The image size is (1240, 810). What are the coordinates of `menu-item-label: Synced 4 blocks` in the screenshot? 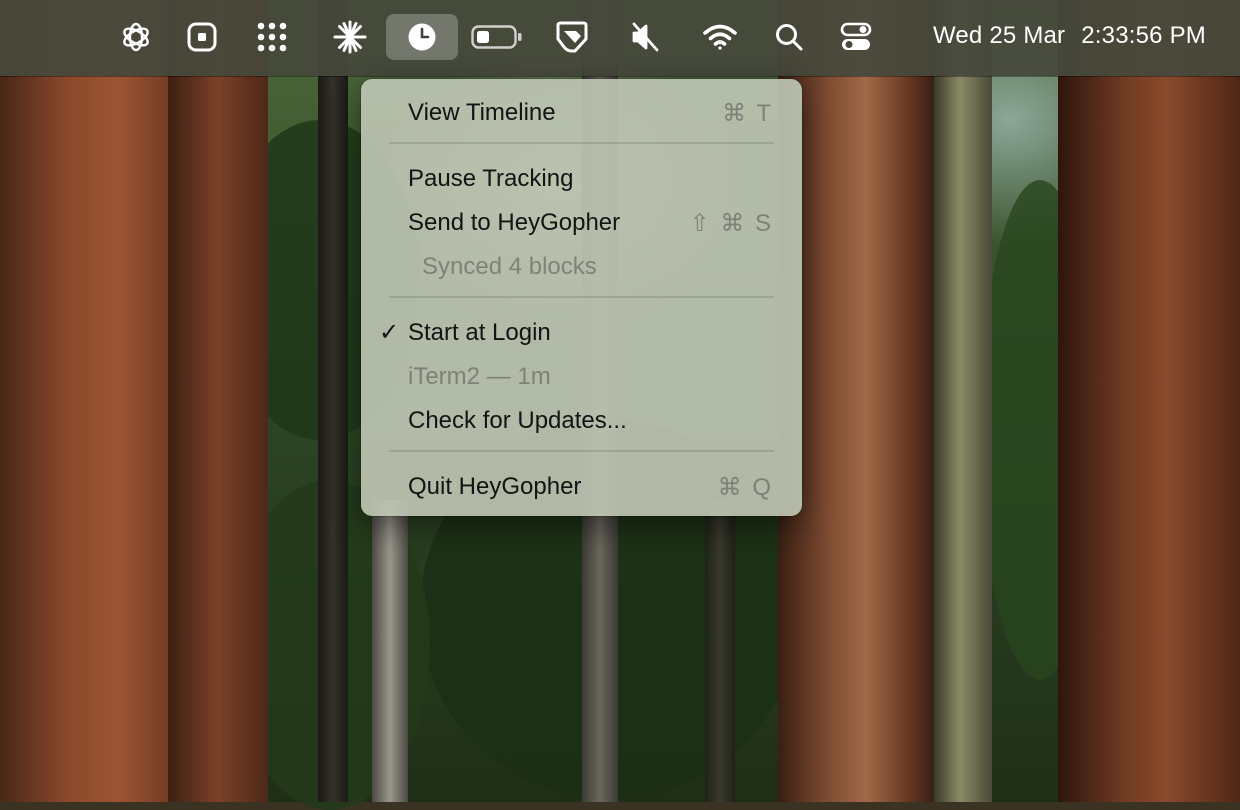 It's located at (509, 266).